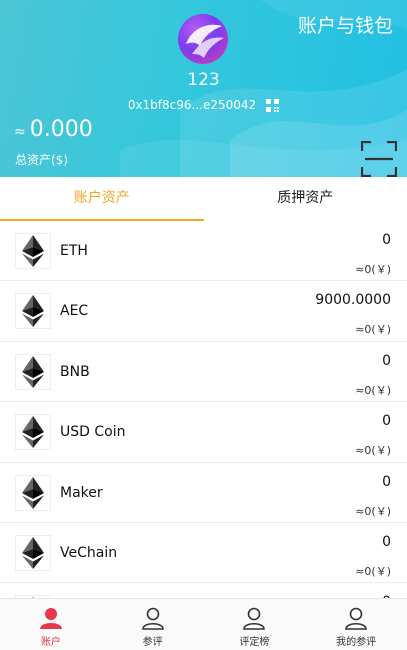 This screenshot has width=407, height=650. What do you see at coordinates (50, 642) in the screenshot?
I see `tabbar-label: 账户` at bounding box center [50, 642].